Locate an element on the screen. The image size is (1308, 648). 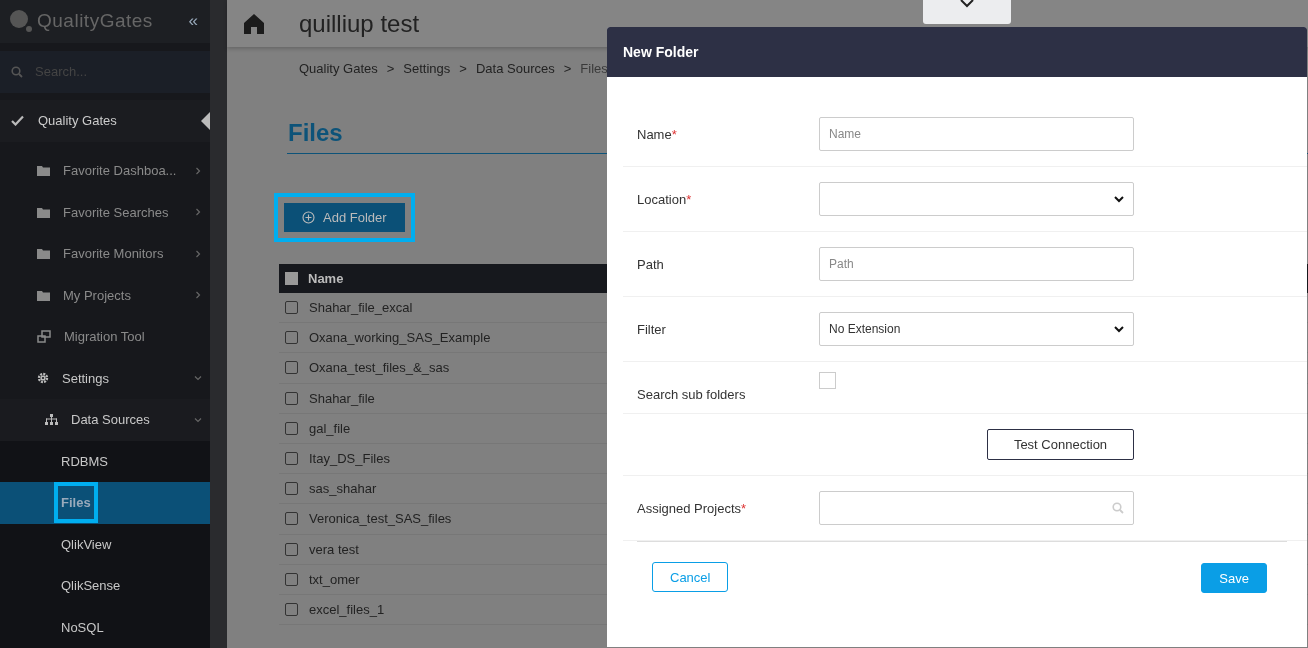
sidebar-item-label: Favorite Searches is located at coordinates (116, 212).